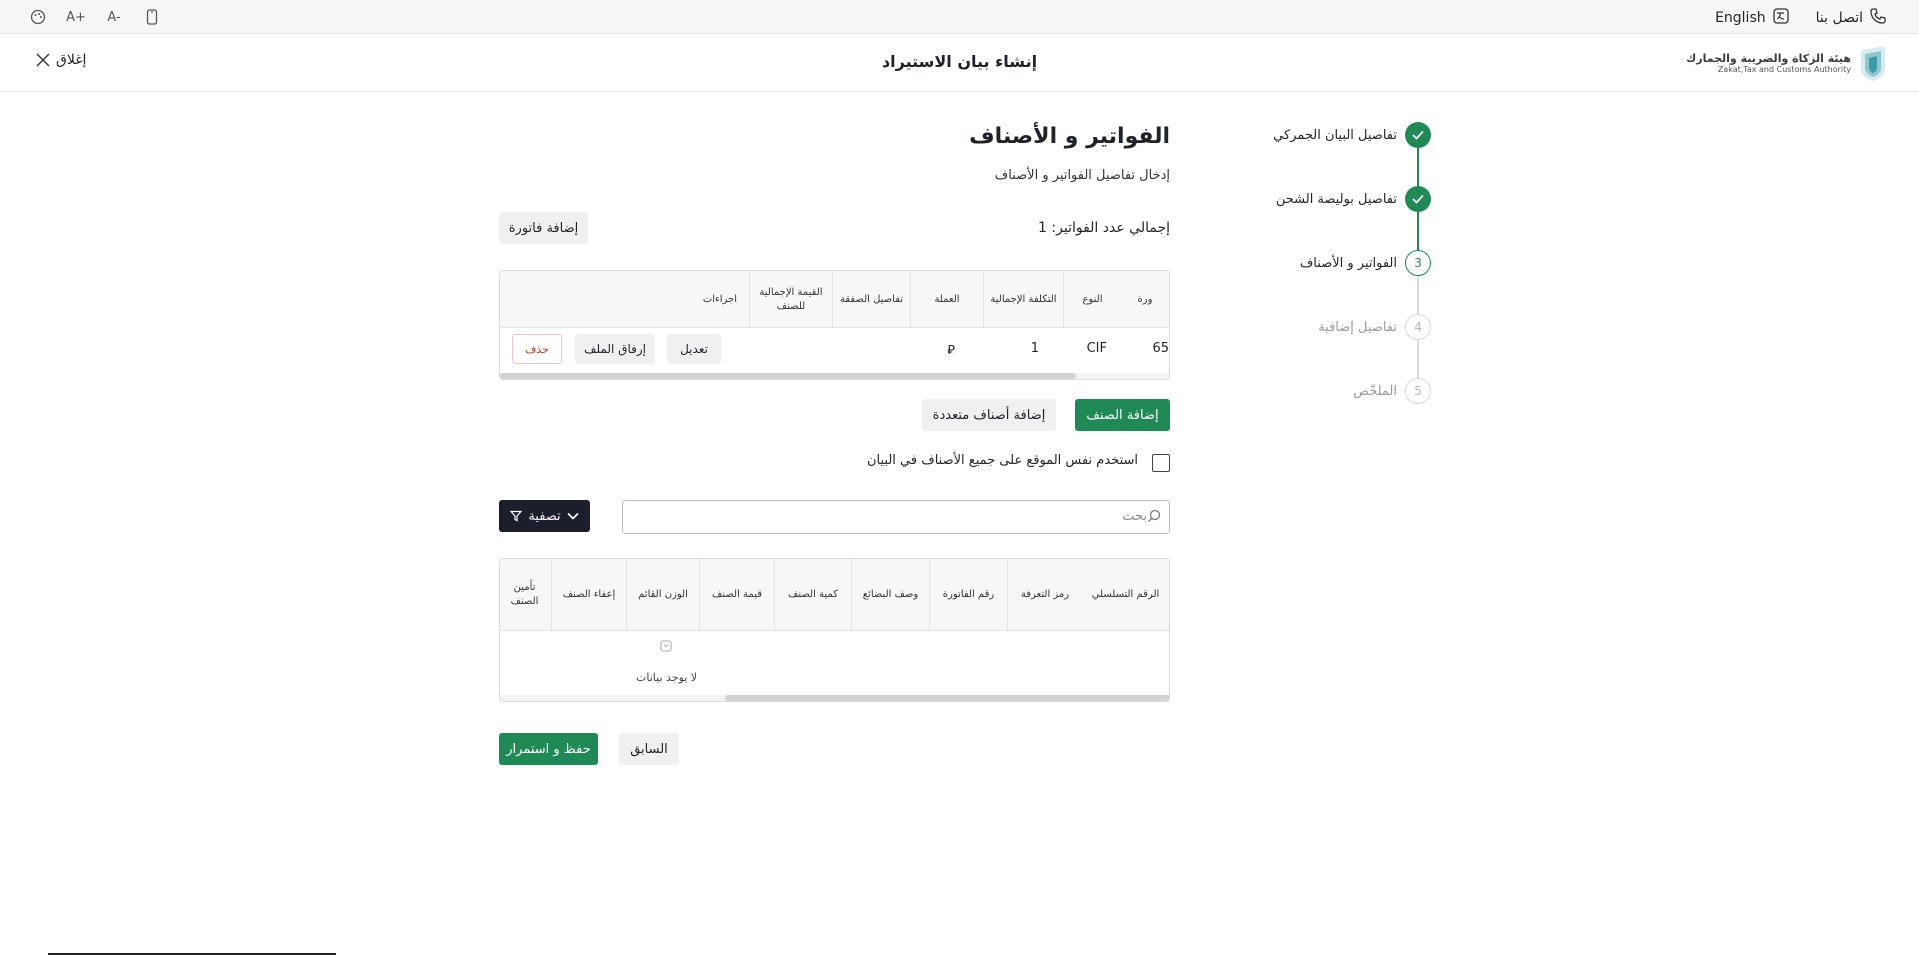  Describe the element at coordinates (43, 60) in the screenshot. I see `close-icon` at that location.